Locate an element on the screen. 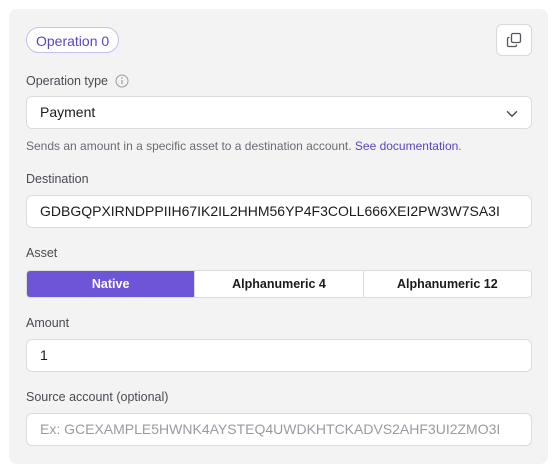 This screenshot has height=472, width=557. asset-option-alphanumeric-12: Alphanumeric 12 is located at coordinates (446, 284).